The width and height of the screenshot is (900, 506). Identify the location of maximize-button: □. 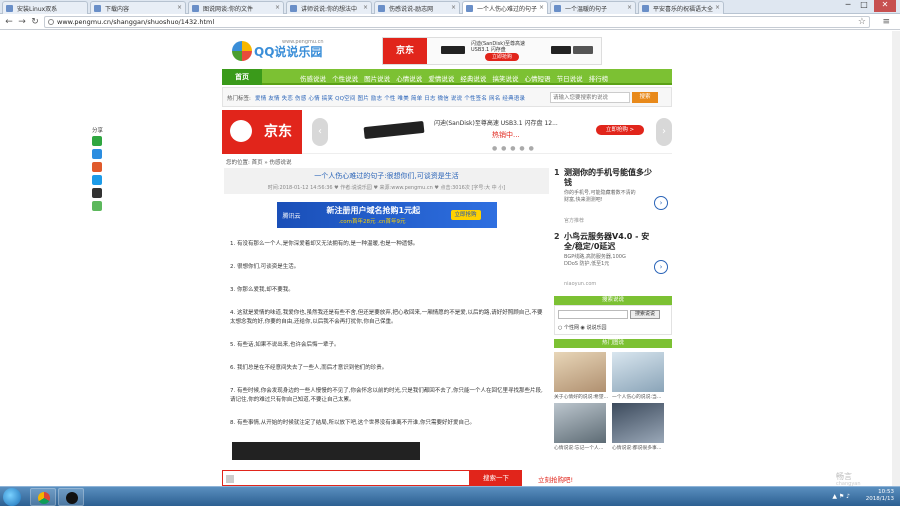
(864, 6).